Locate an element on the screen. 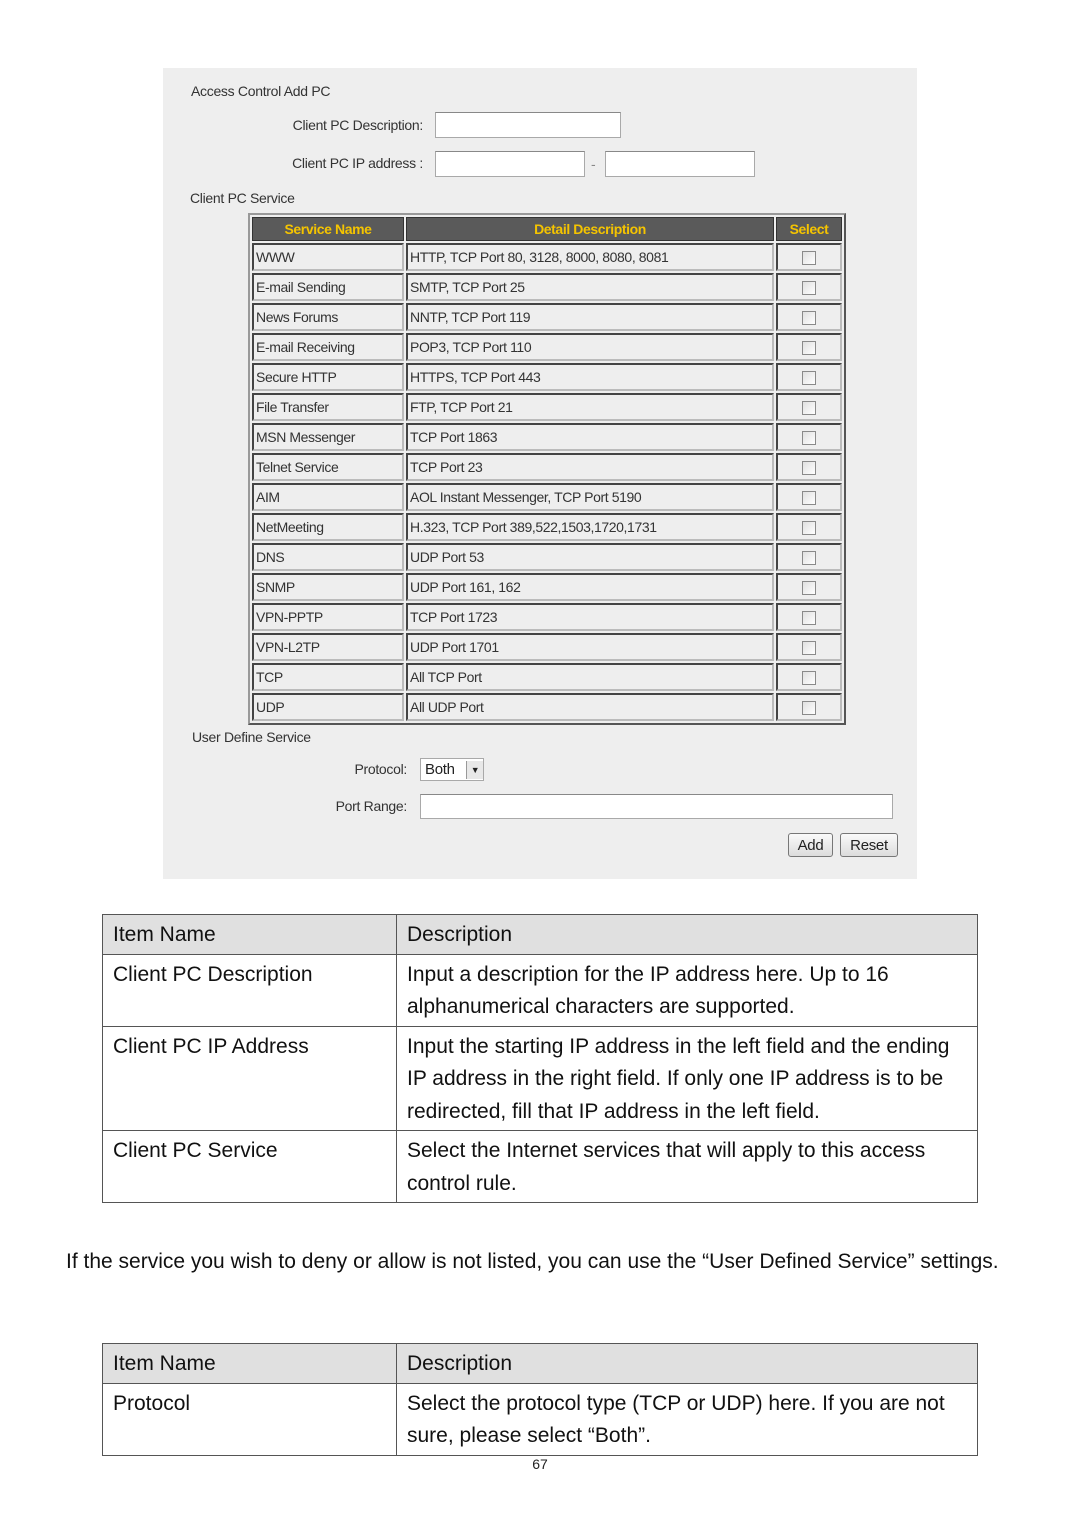 The width and height of the screenshot is (1080, 1527). service-detail-cell: FTP, TCP Port 21 is located at coordinates (590, 407).